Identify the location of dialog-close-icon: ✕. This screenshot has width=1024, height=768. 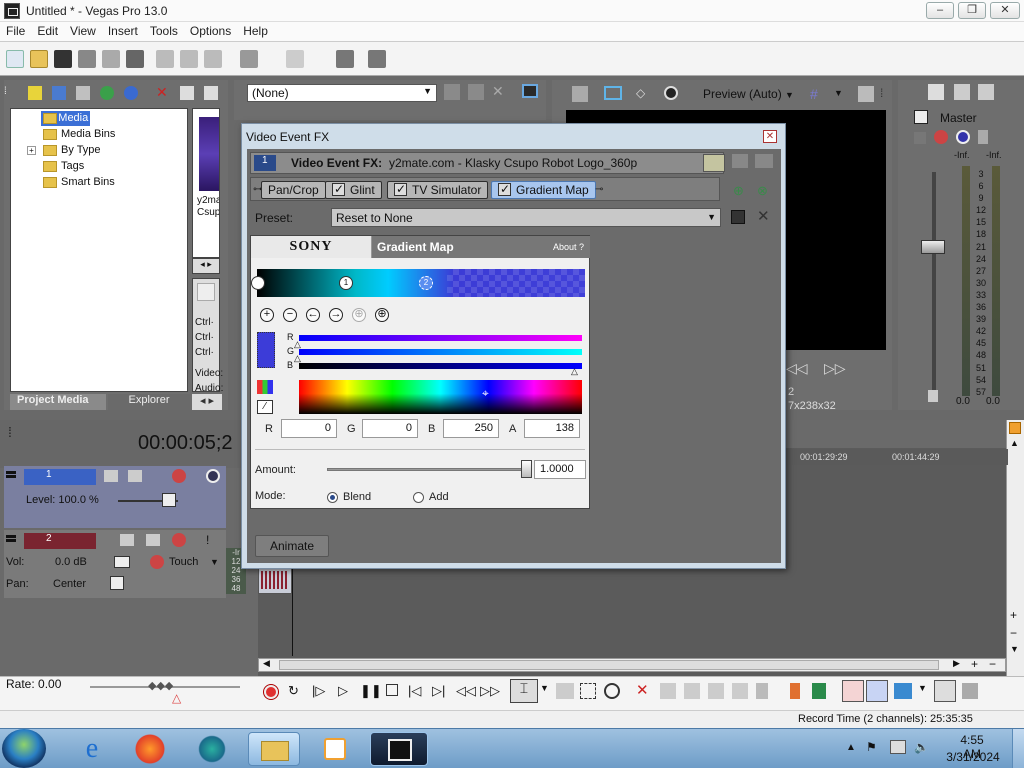
(770, 136).